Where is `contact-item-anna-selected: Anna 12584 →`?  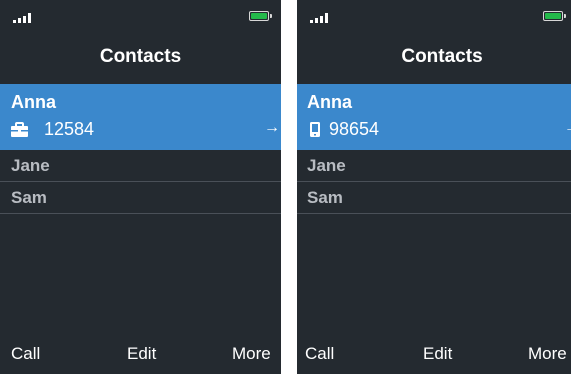
contact-item-anna-selected: Anna 12584 → is located at coordinates (140, 117).